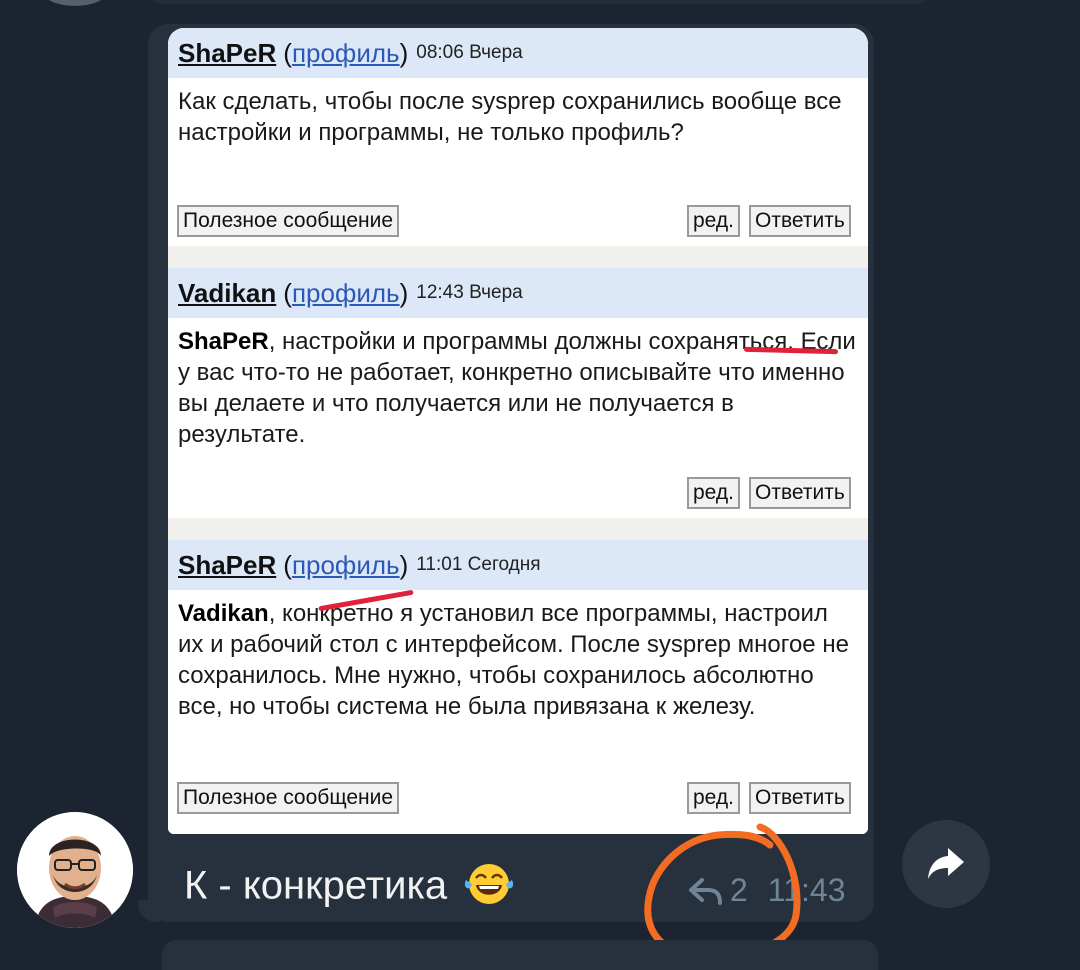  I want to click on reply-arrow-icon, so click(706, 891).